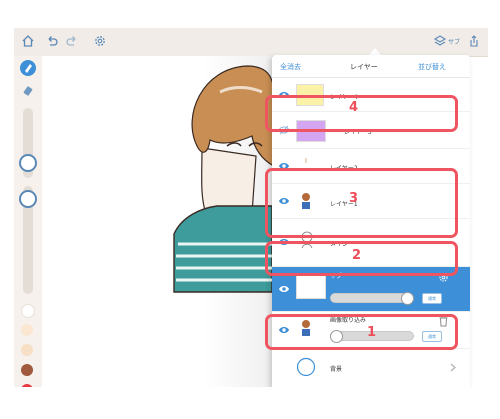 This screenshot has width=500, height=419. Describe the element at coordinates (371, 368) in the screenshot. I see `layer-row: 背景` at that location.